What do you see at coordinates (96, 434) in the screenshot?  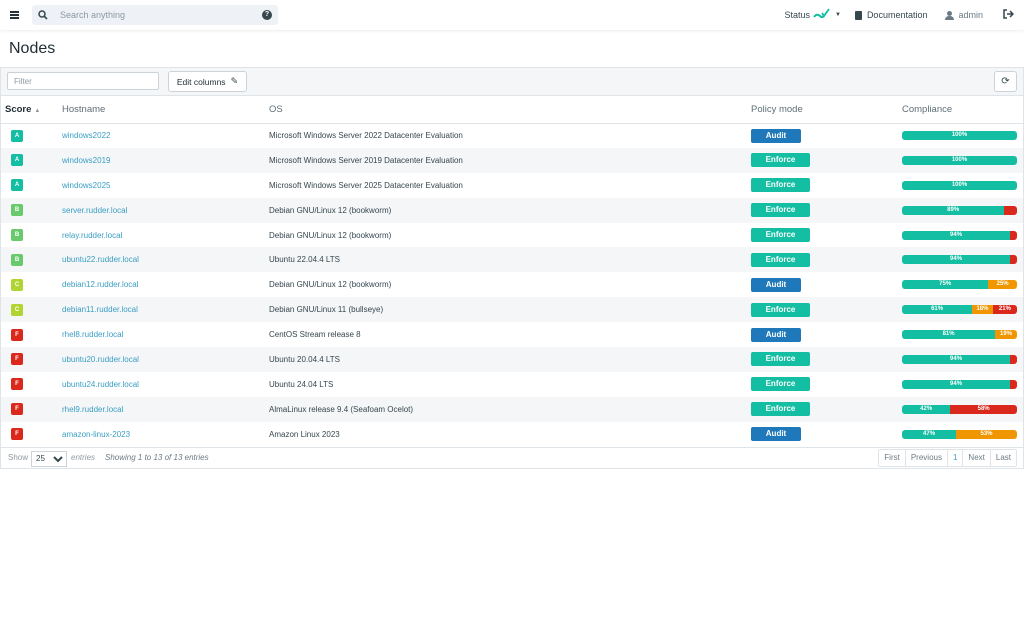 I see `hostname-link: amazon-linux-2023` at bounding box center [96, 434].